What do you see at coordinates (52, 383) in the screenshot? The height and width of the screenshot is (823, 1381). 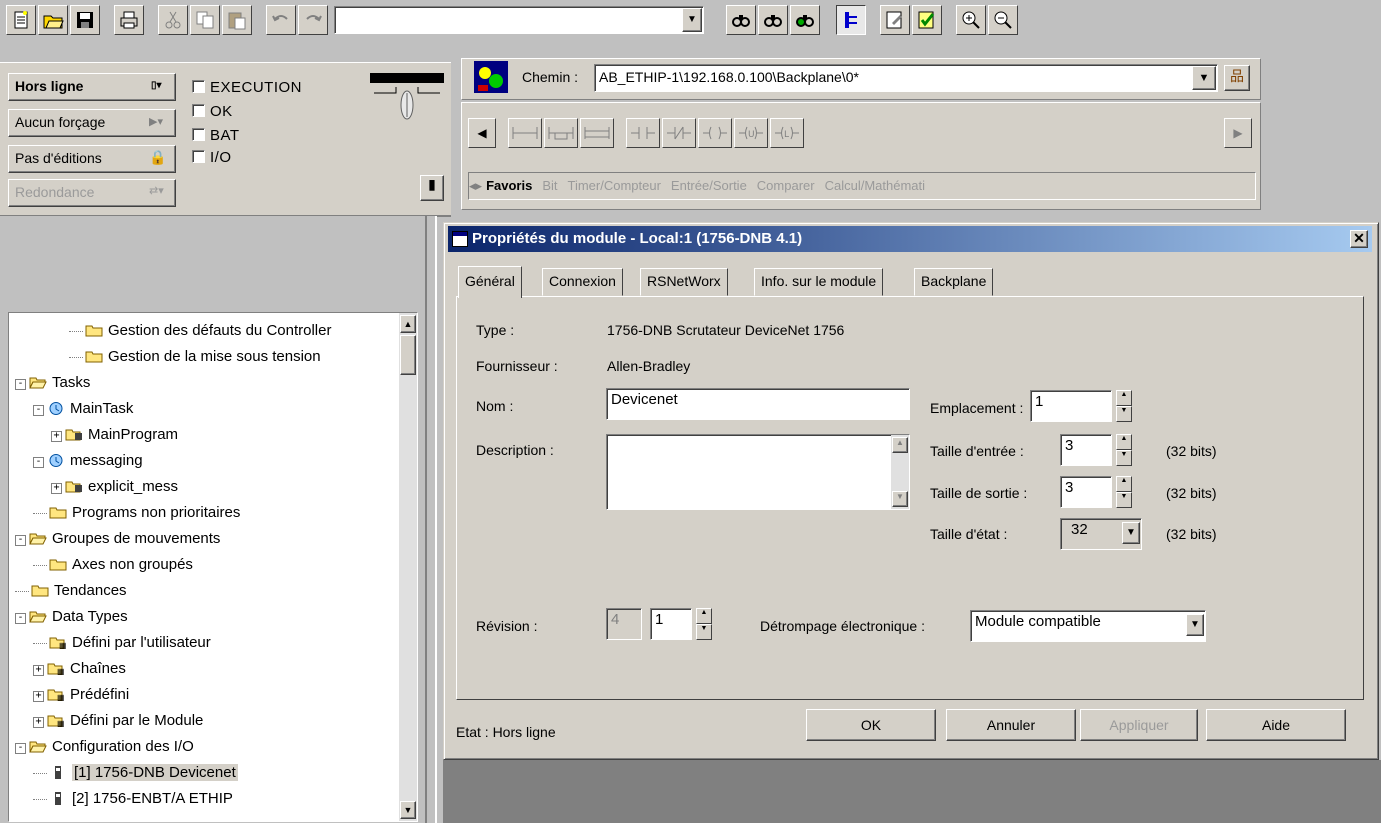 I see `tree-item: - Tasks` at bounding box center [52, 383].